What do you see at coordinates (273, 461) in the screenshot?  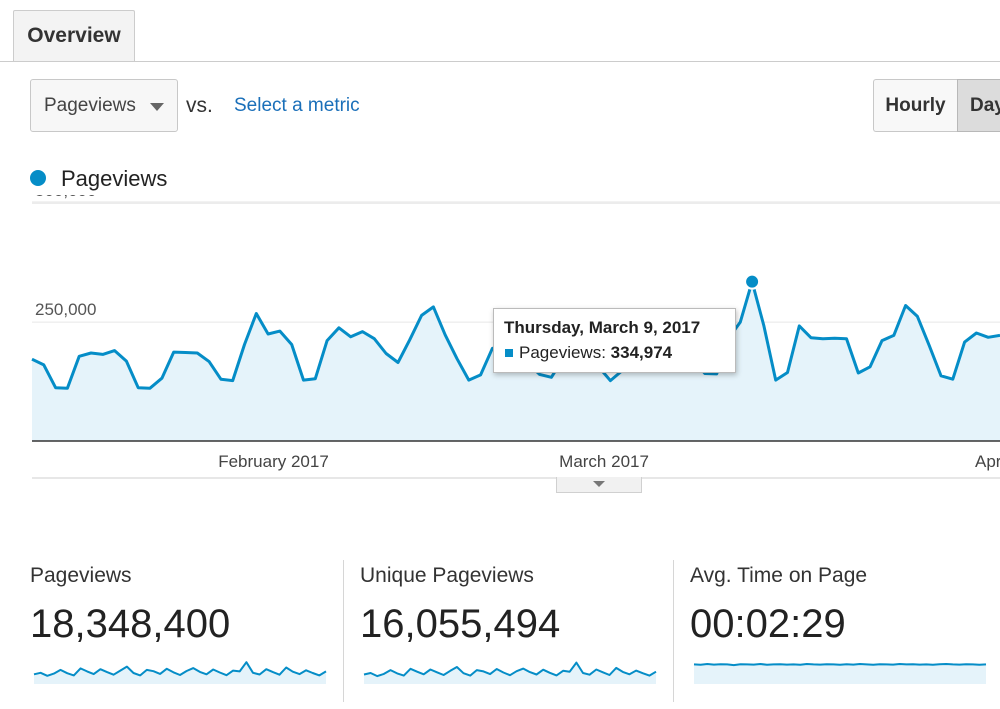 I see `x-tick-label: February 2017` at bounding box center [273, 461].